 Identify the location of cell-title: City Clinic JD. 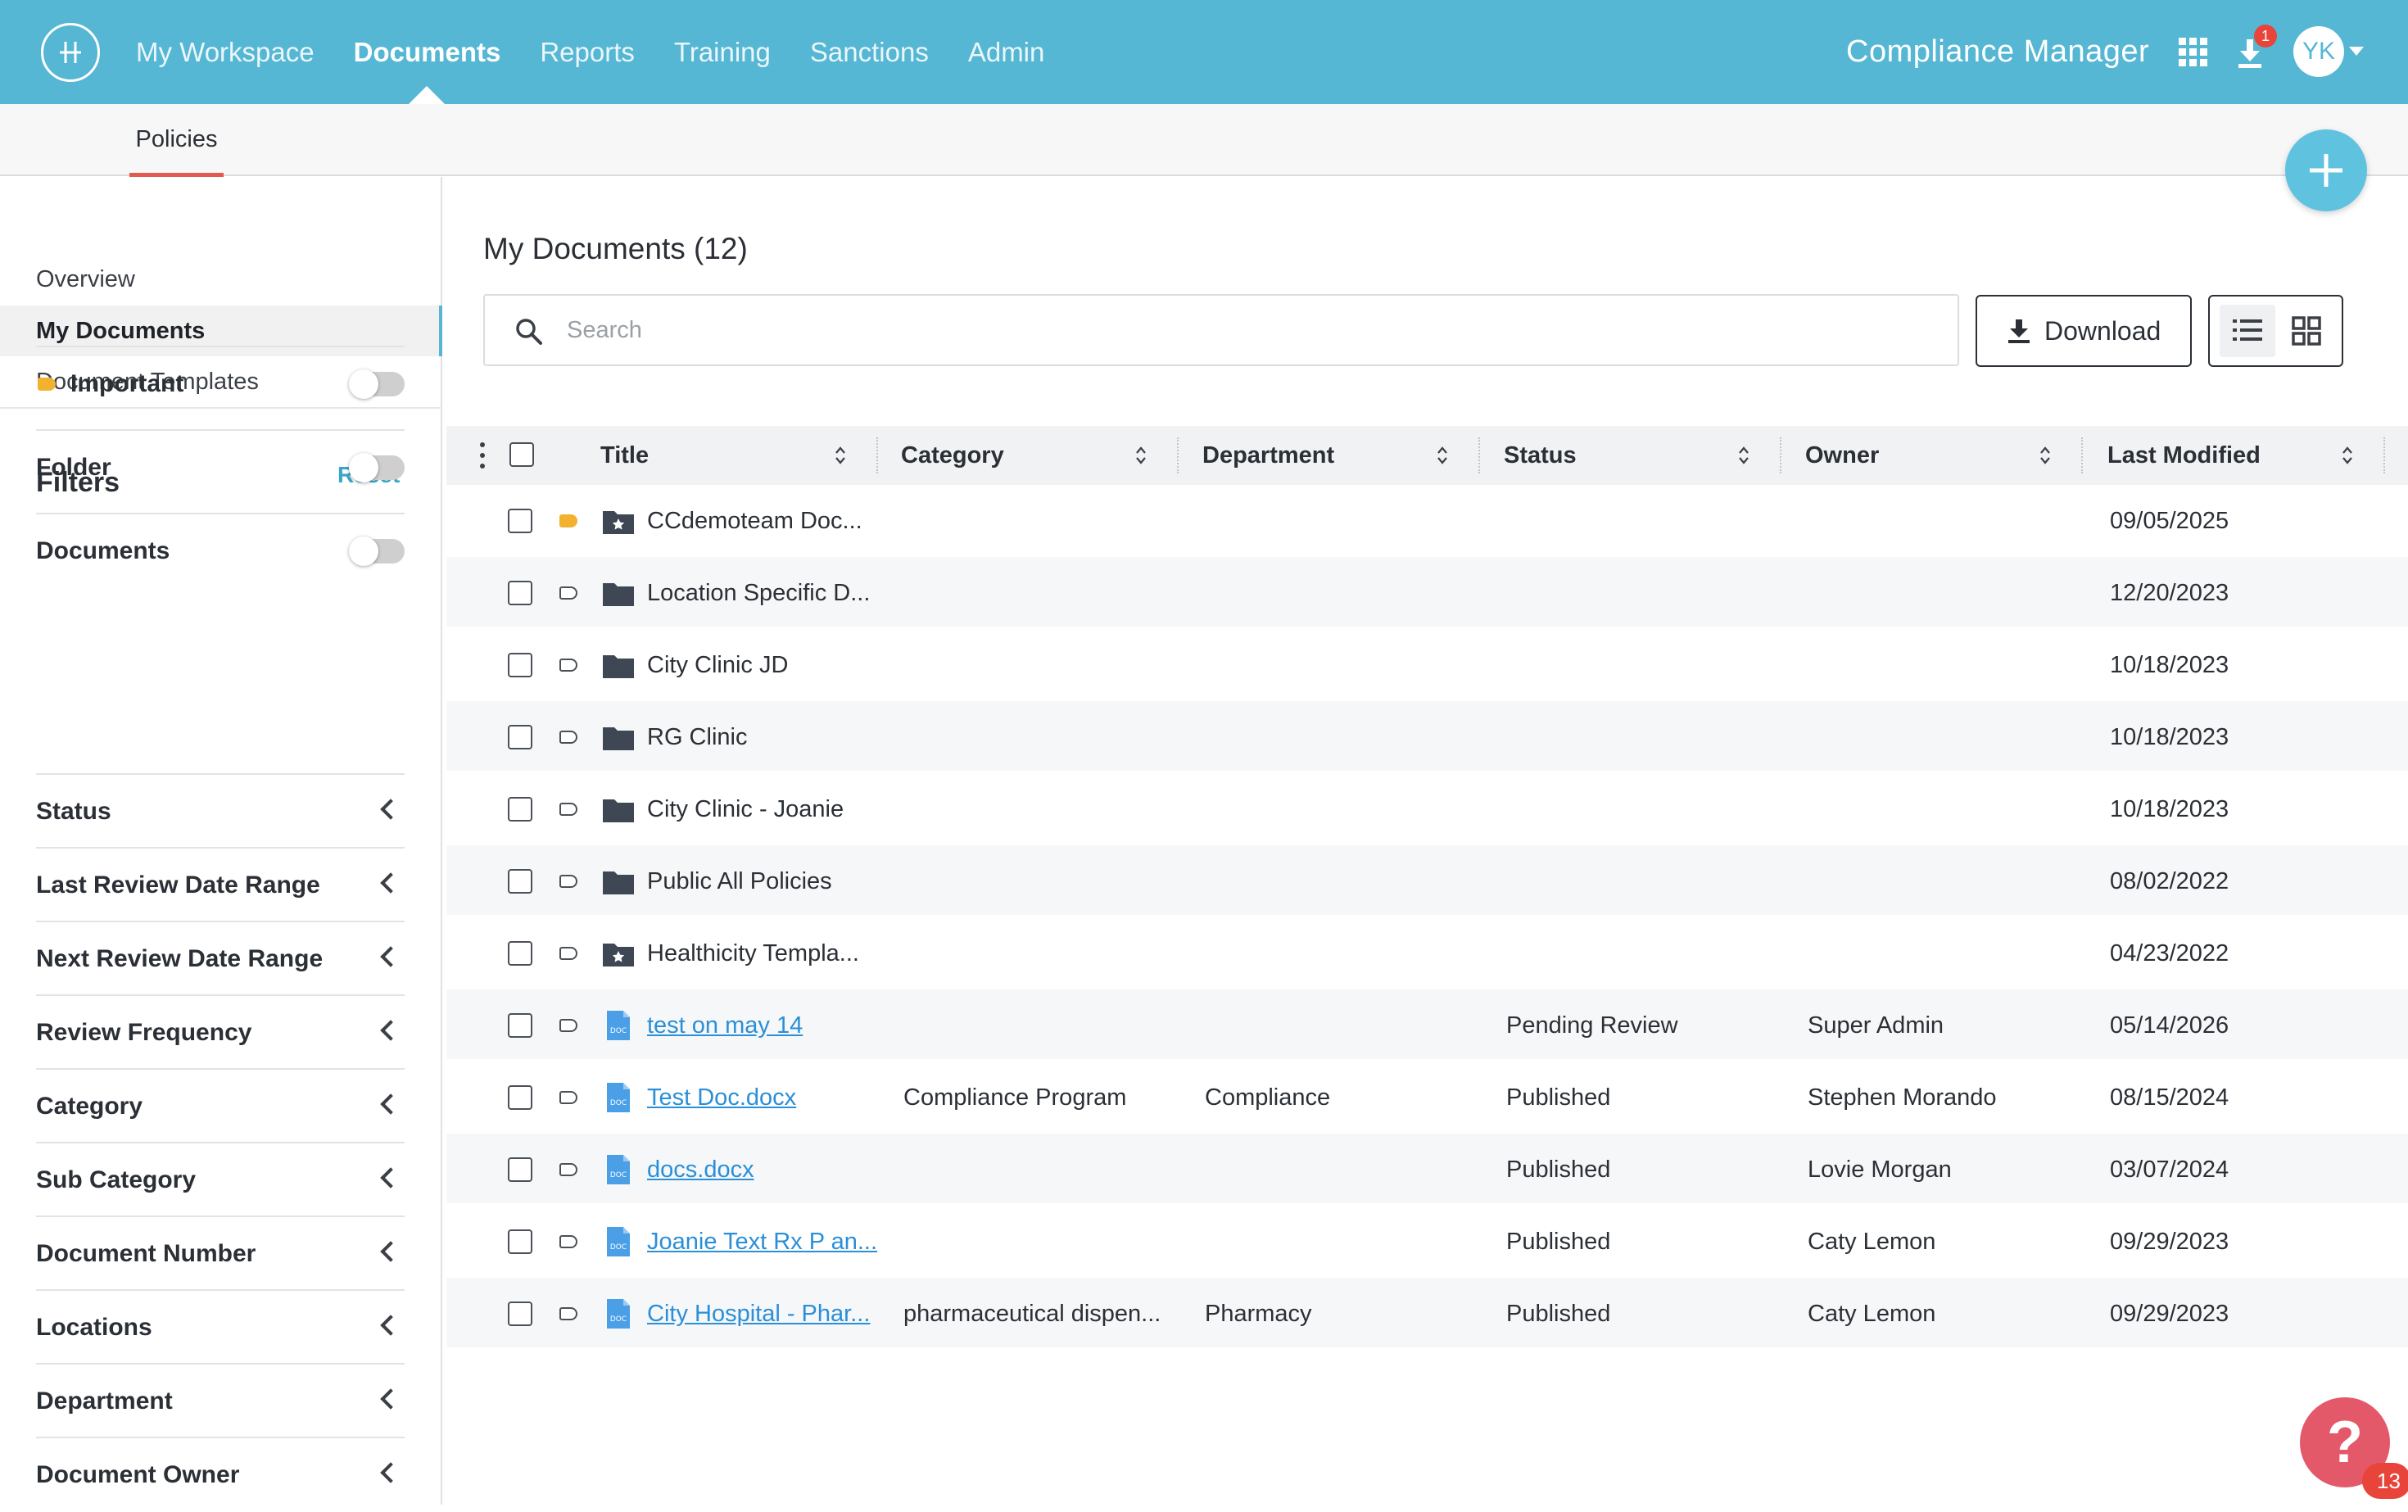
(766, 665).